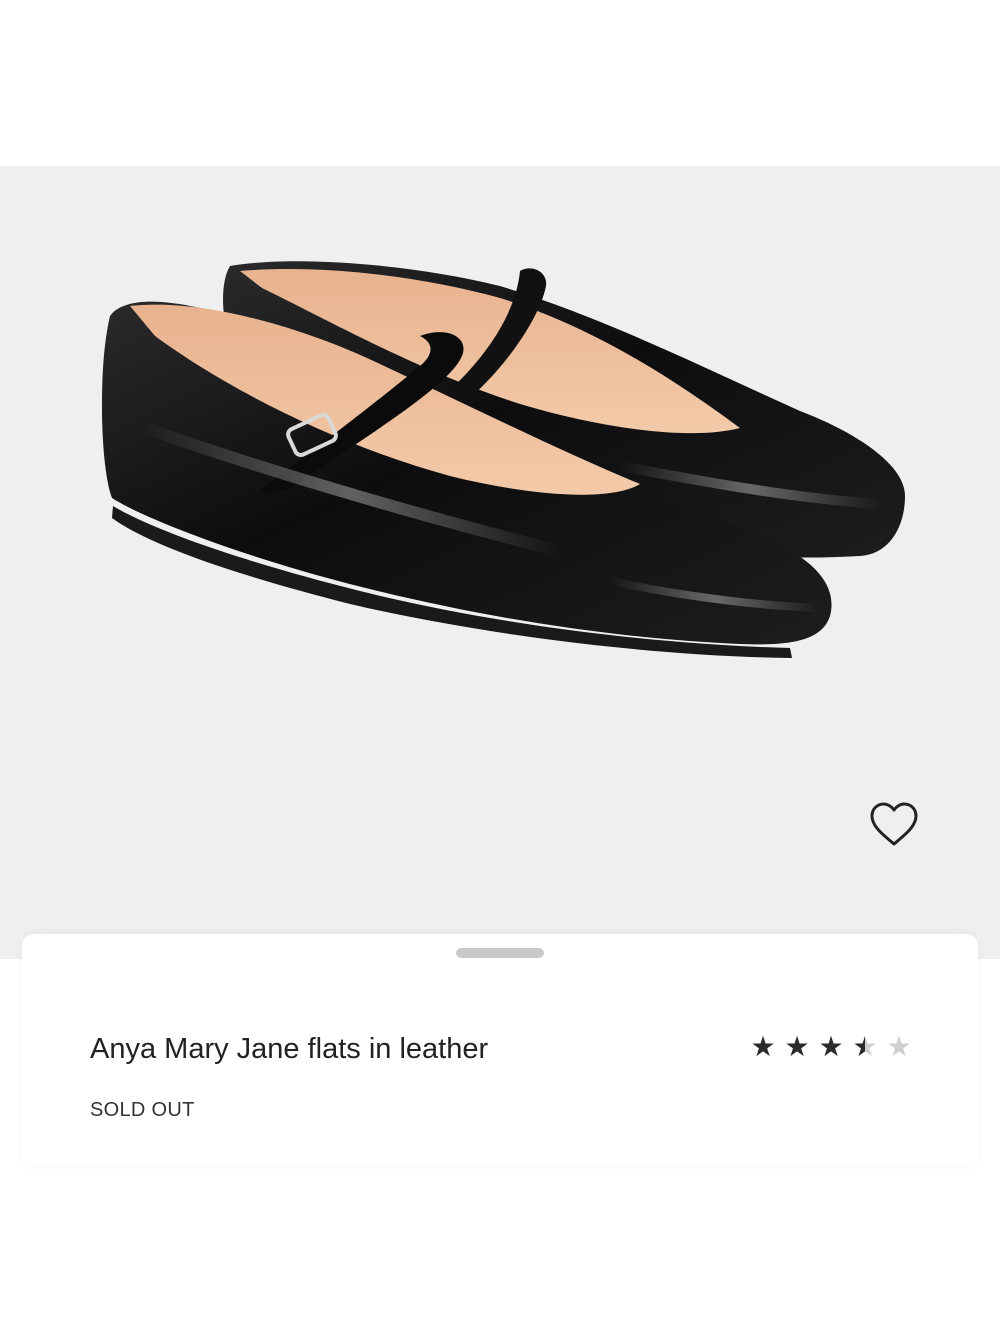  I want to click on wishlist-button, so click(894, 825).